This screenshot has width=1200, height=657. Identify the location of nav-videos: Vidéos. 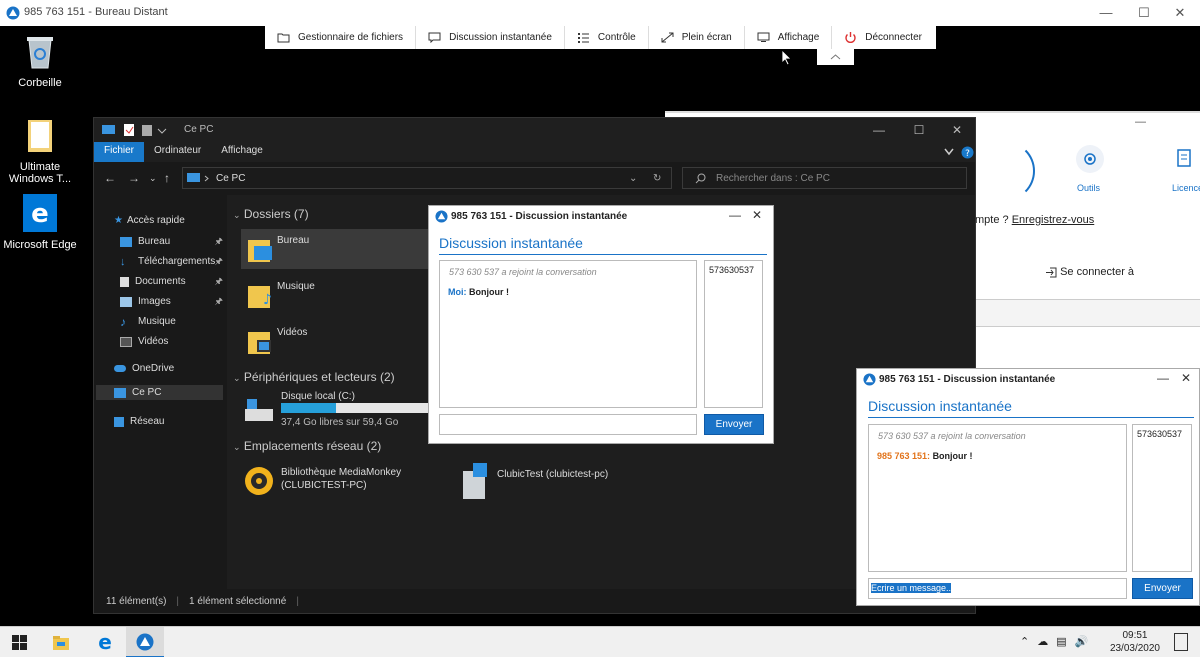
(171, 341).